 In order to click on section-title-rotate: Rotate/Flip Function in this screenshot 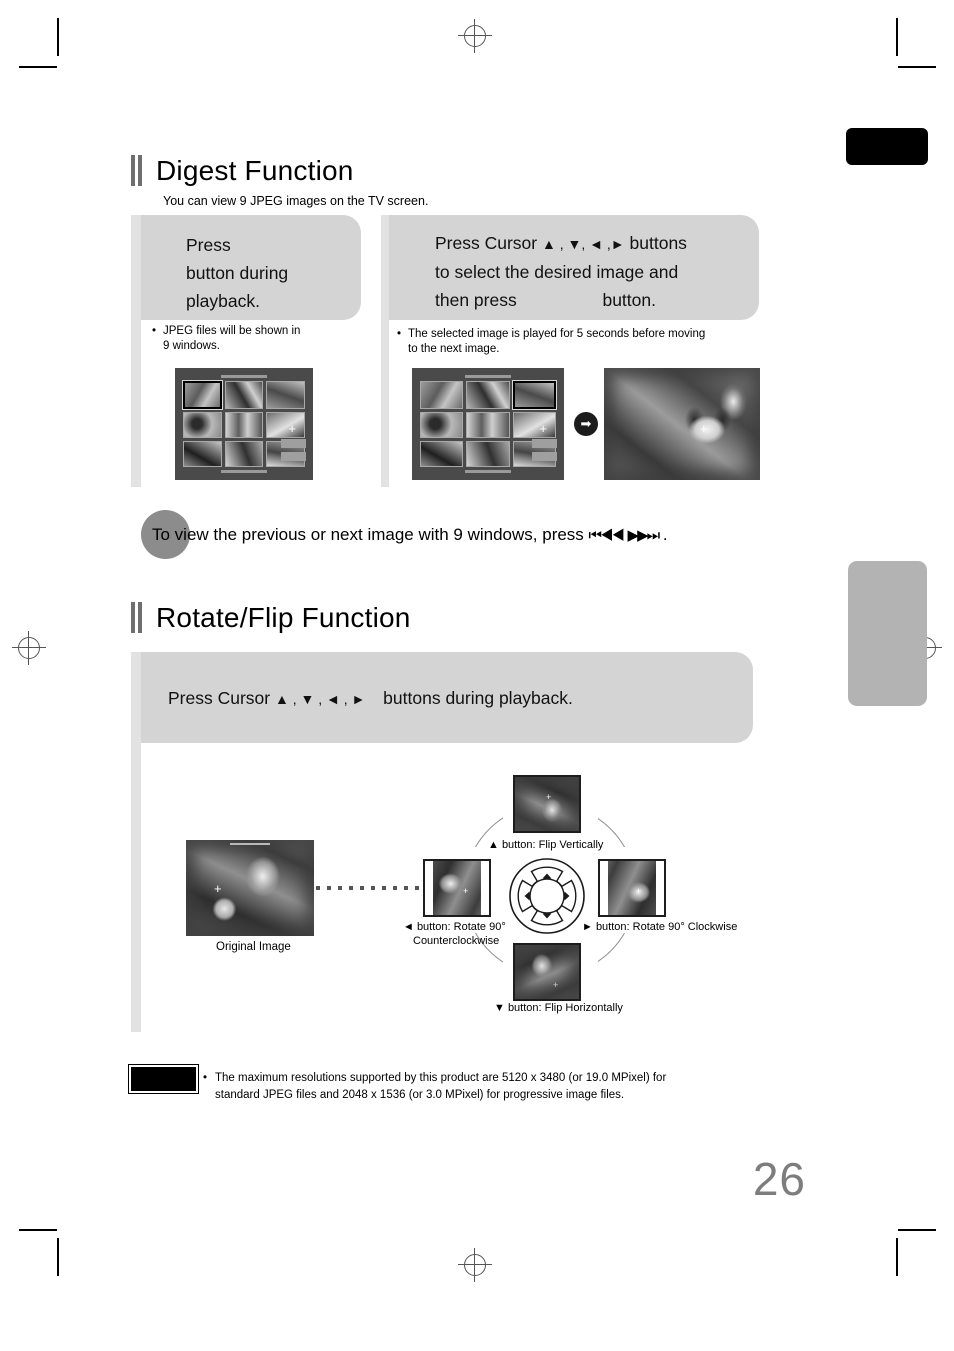, I will do `click(283, 617)`.